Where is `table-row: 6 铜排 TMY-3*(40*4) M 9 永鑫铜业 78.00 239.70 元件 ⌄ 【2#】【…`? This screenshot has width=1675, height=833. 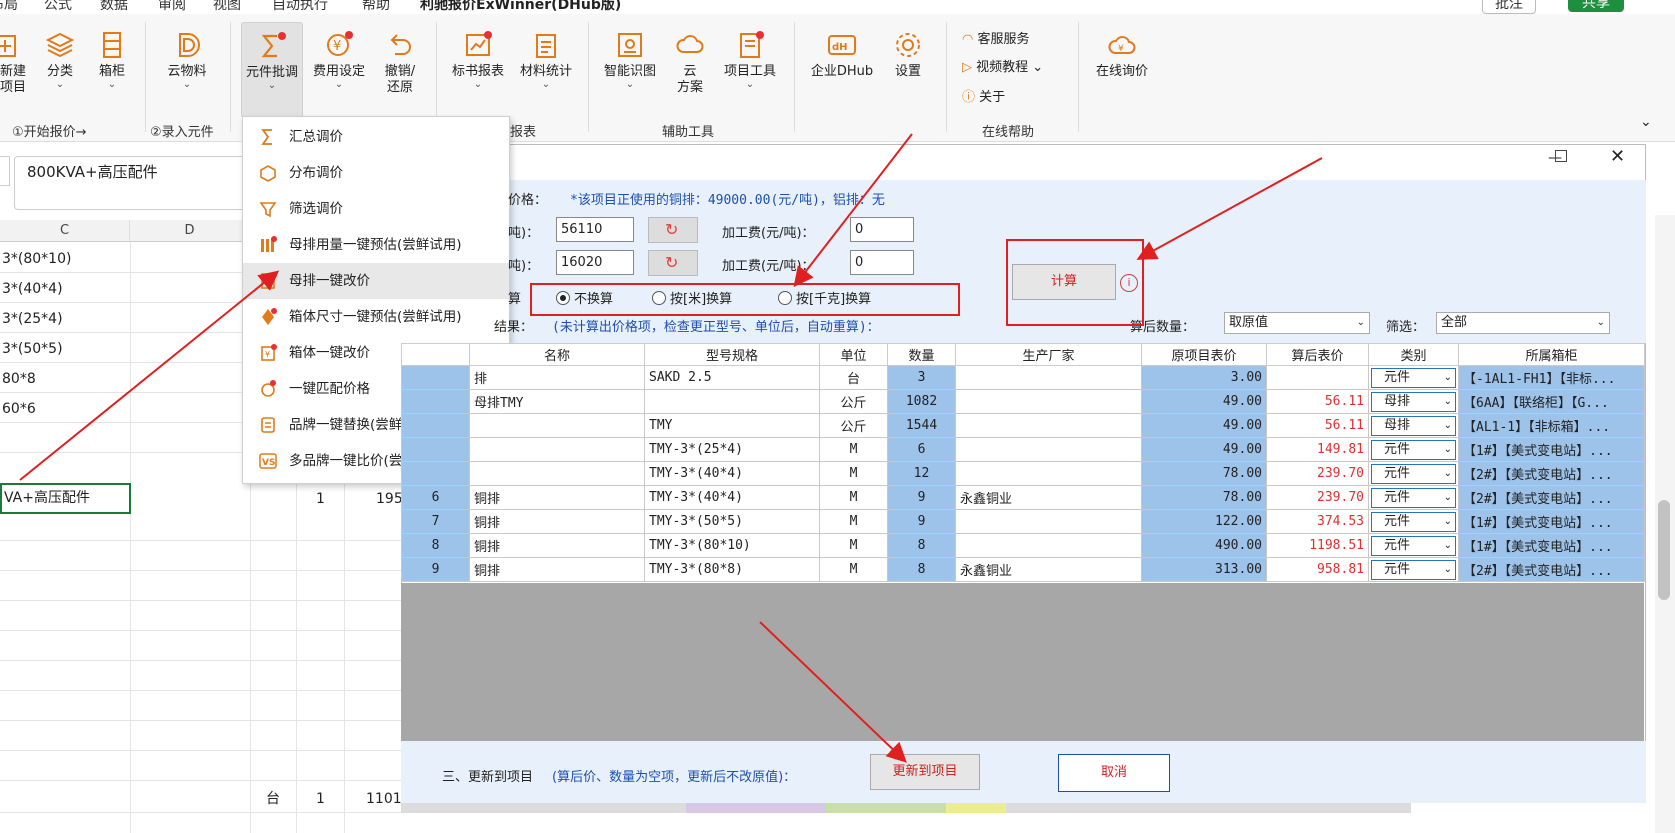 table-row: 6 铜排 TMY-3*(40*4) M 9 永鑫铜业 78.00 239.70 元件 ⌄ 【2#】【… is located at coordinates (1023, 497).